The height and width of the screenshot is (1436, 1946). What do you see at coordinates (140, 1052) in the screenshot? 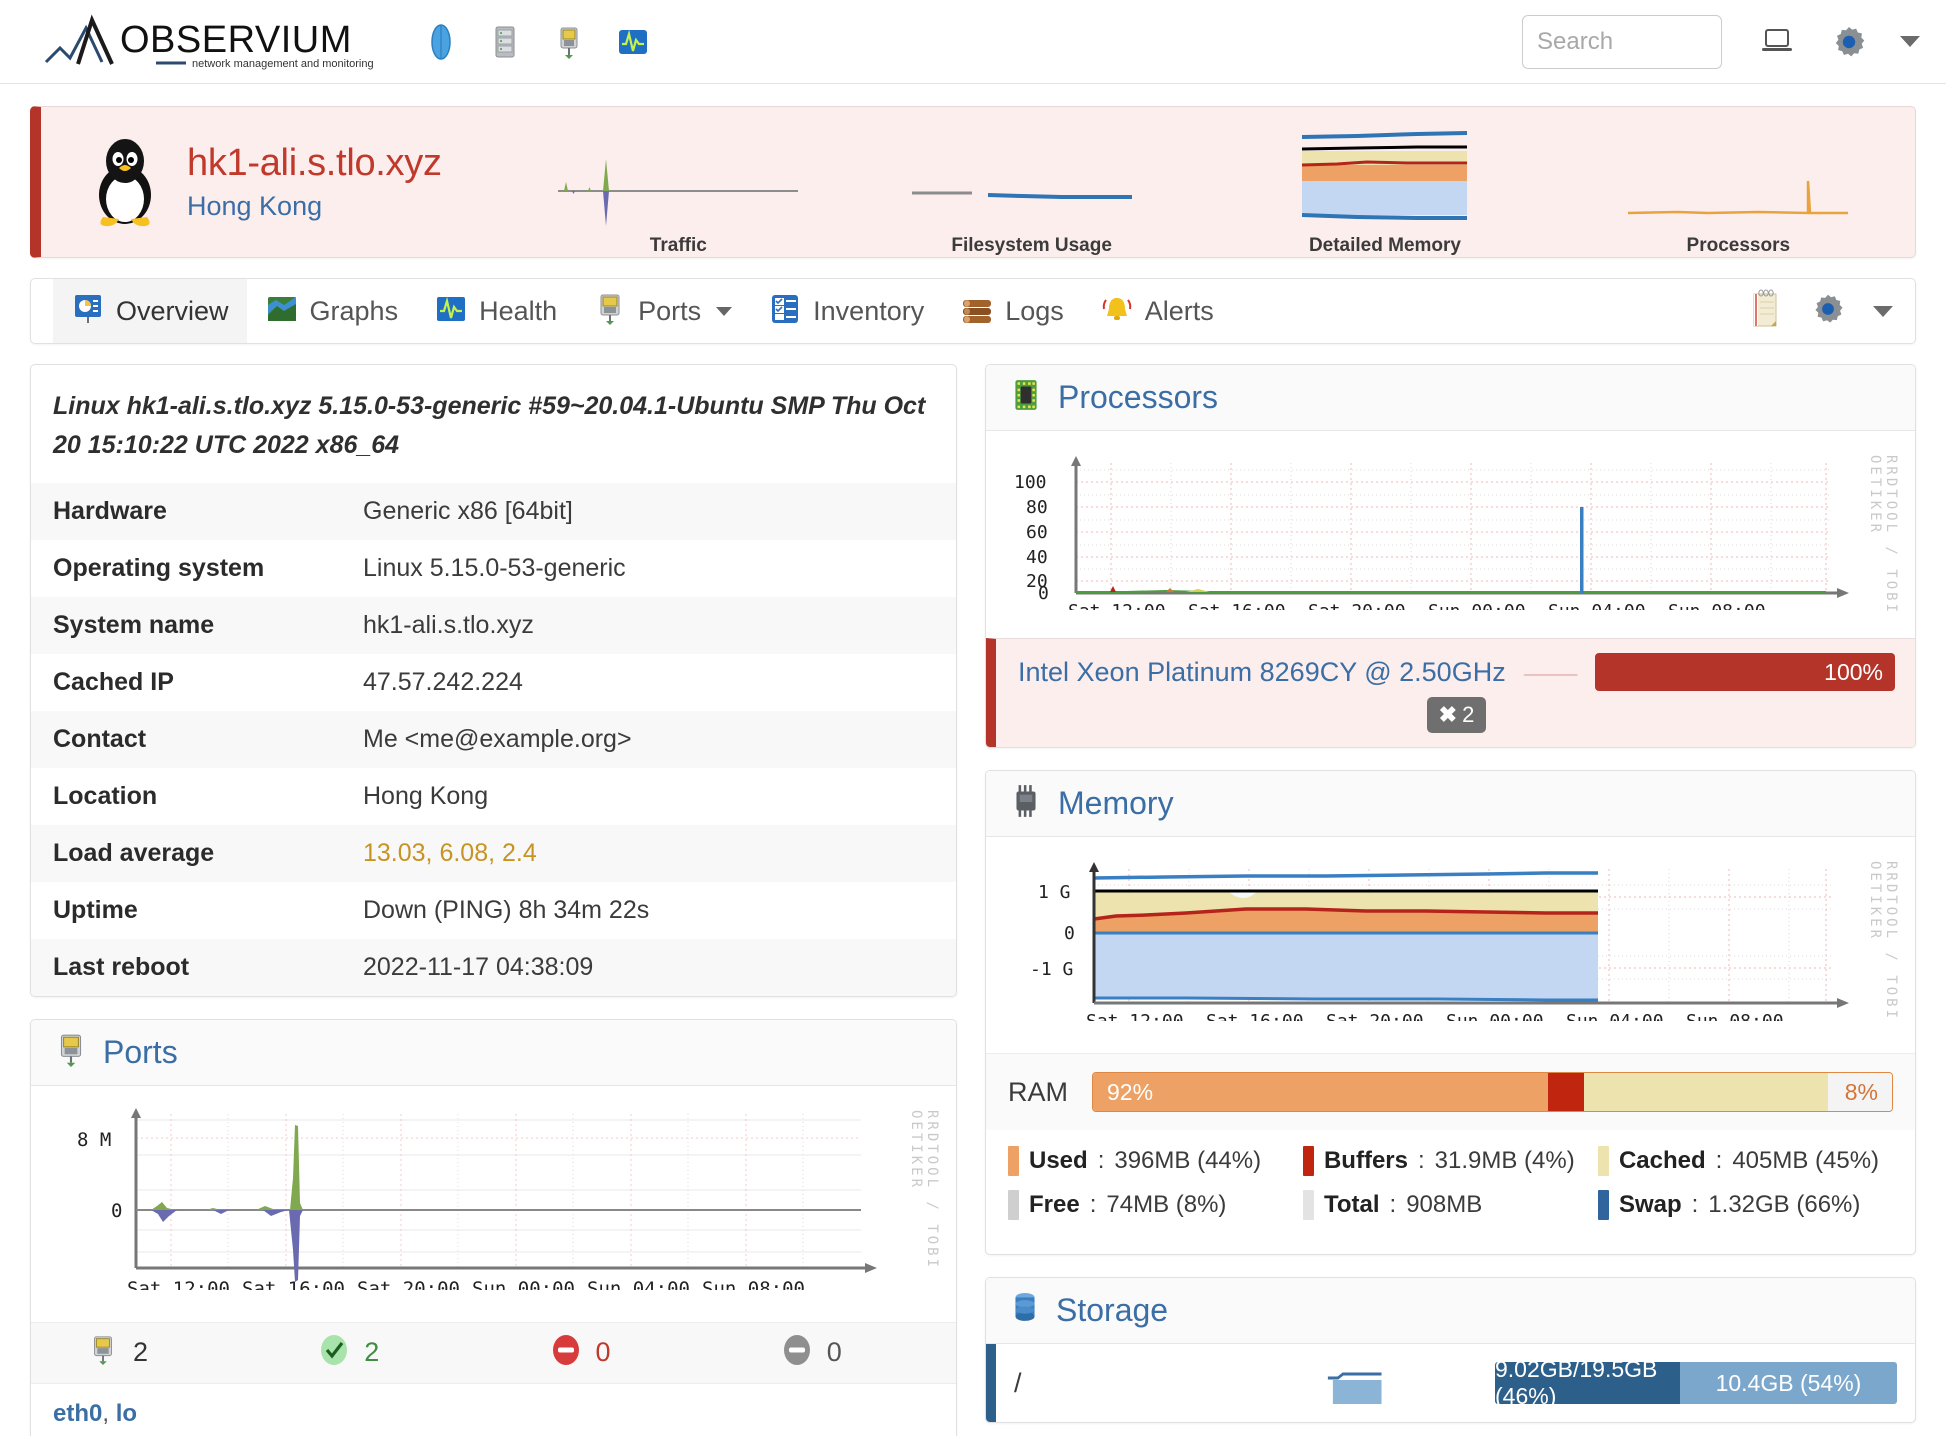
I see `panel-title: Ports` at bounding box center [140, 1052].